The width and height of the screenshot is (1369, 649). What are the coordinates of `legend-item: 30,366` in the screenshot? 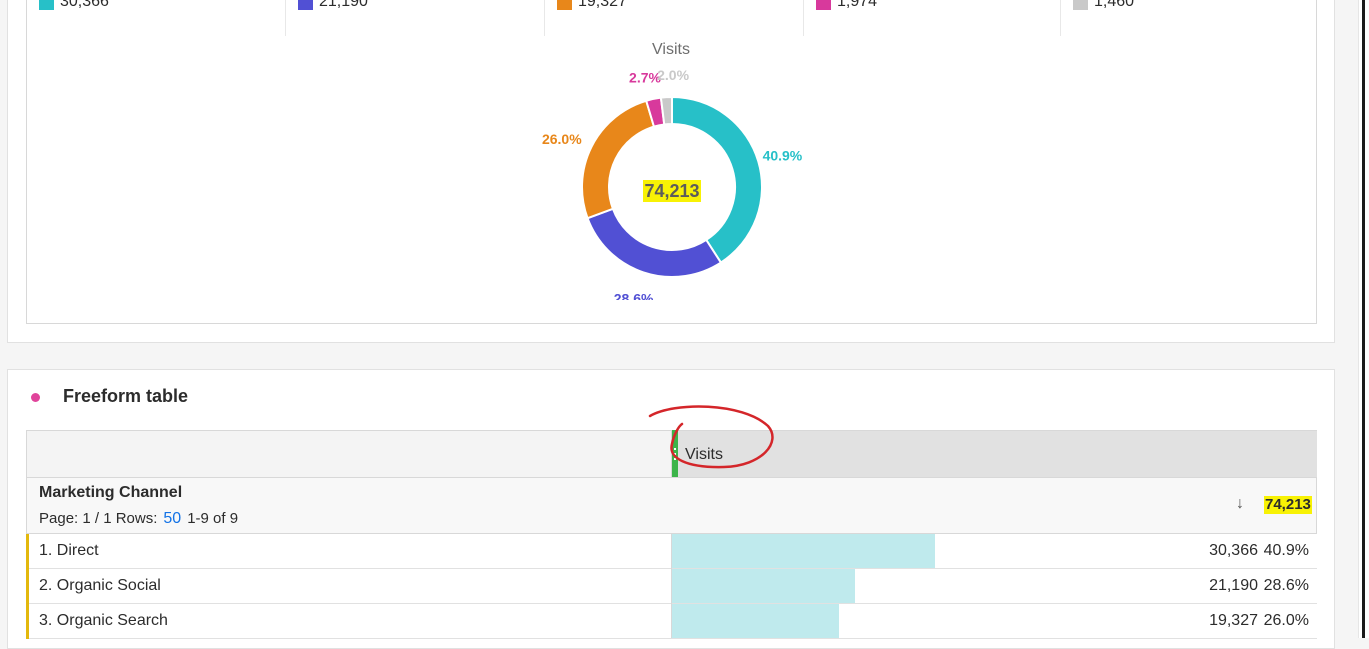 It's located at (156, 18).